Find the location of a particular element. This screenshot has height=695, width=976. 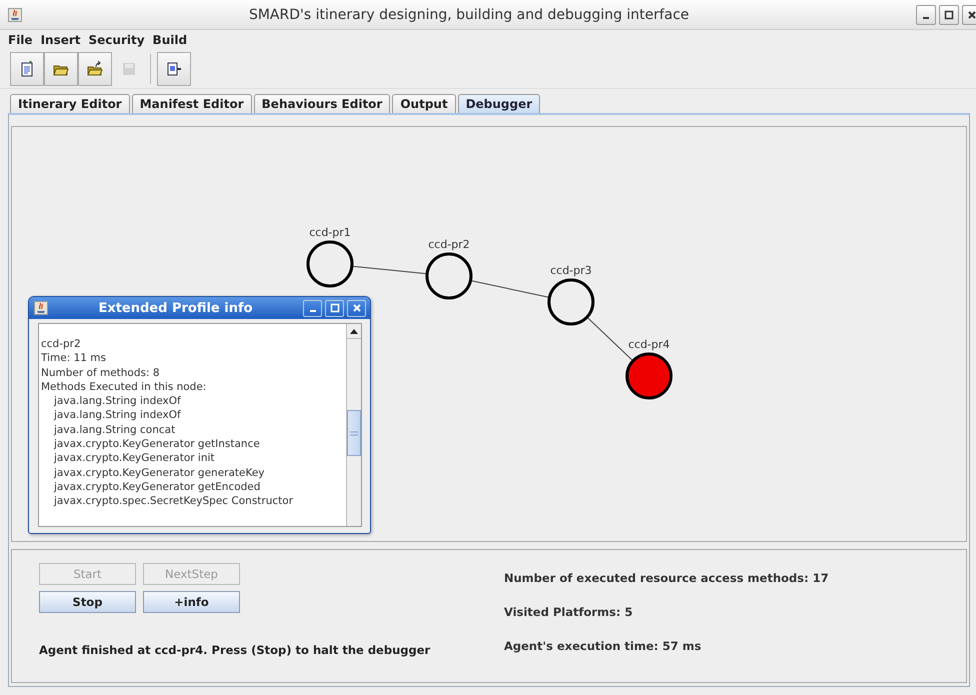

stop-button: Stop is located at coordinates (87, 602).